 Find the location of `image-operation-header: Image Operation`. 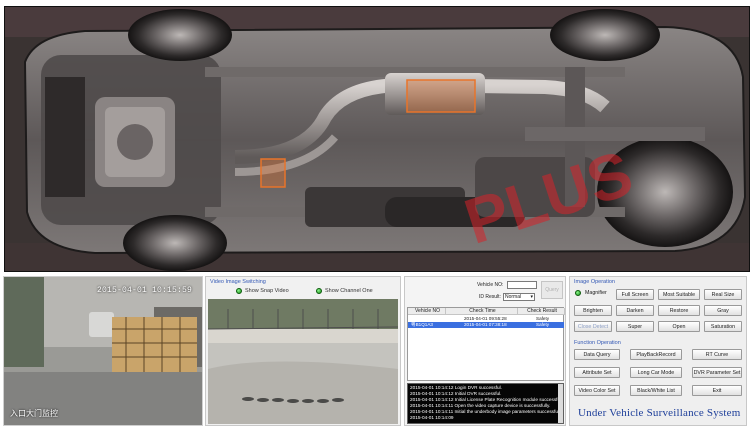

image-operation-header: Image Operation is located at coordinates (594, 282).